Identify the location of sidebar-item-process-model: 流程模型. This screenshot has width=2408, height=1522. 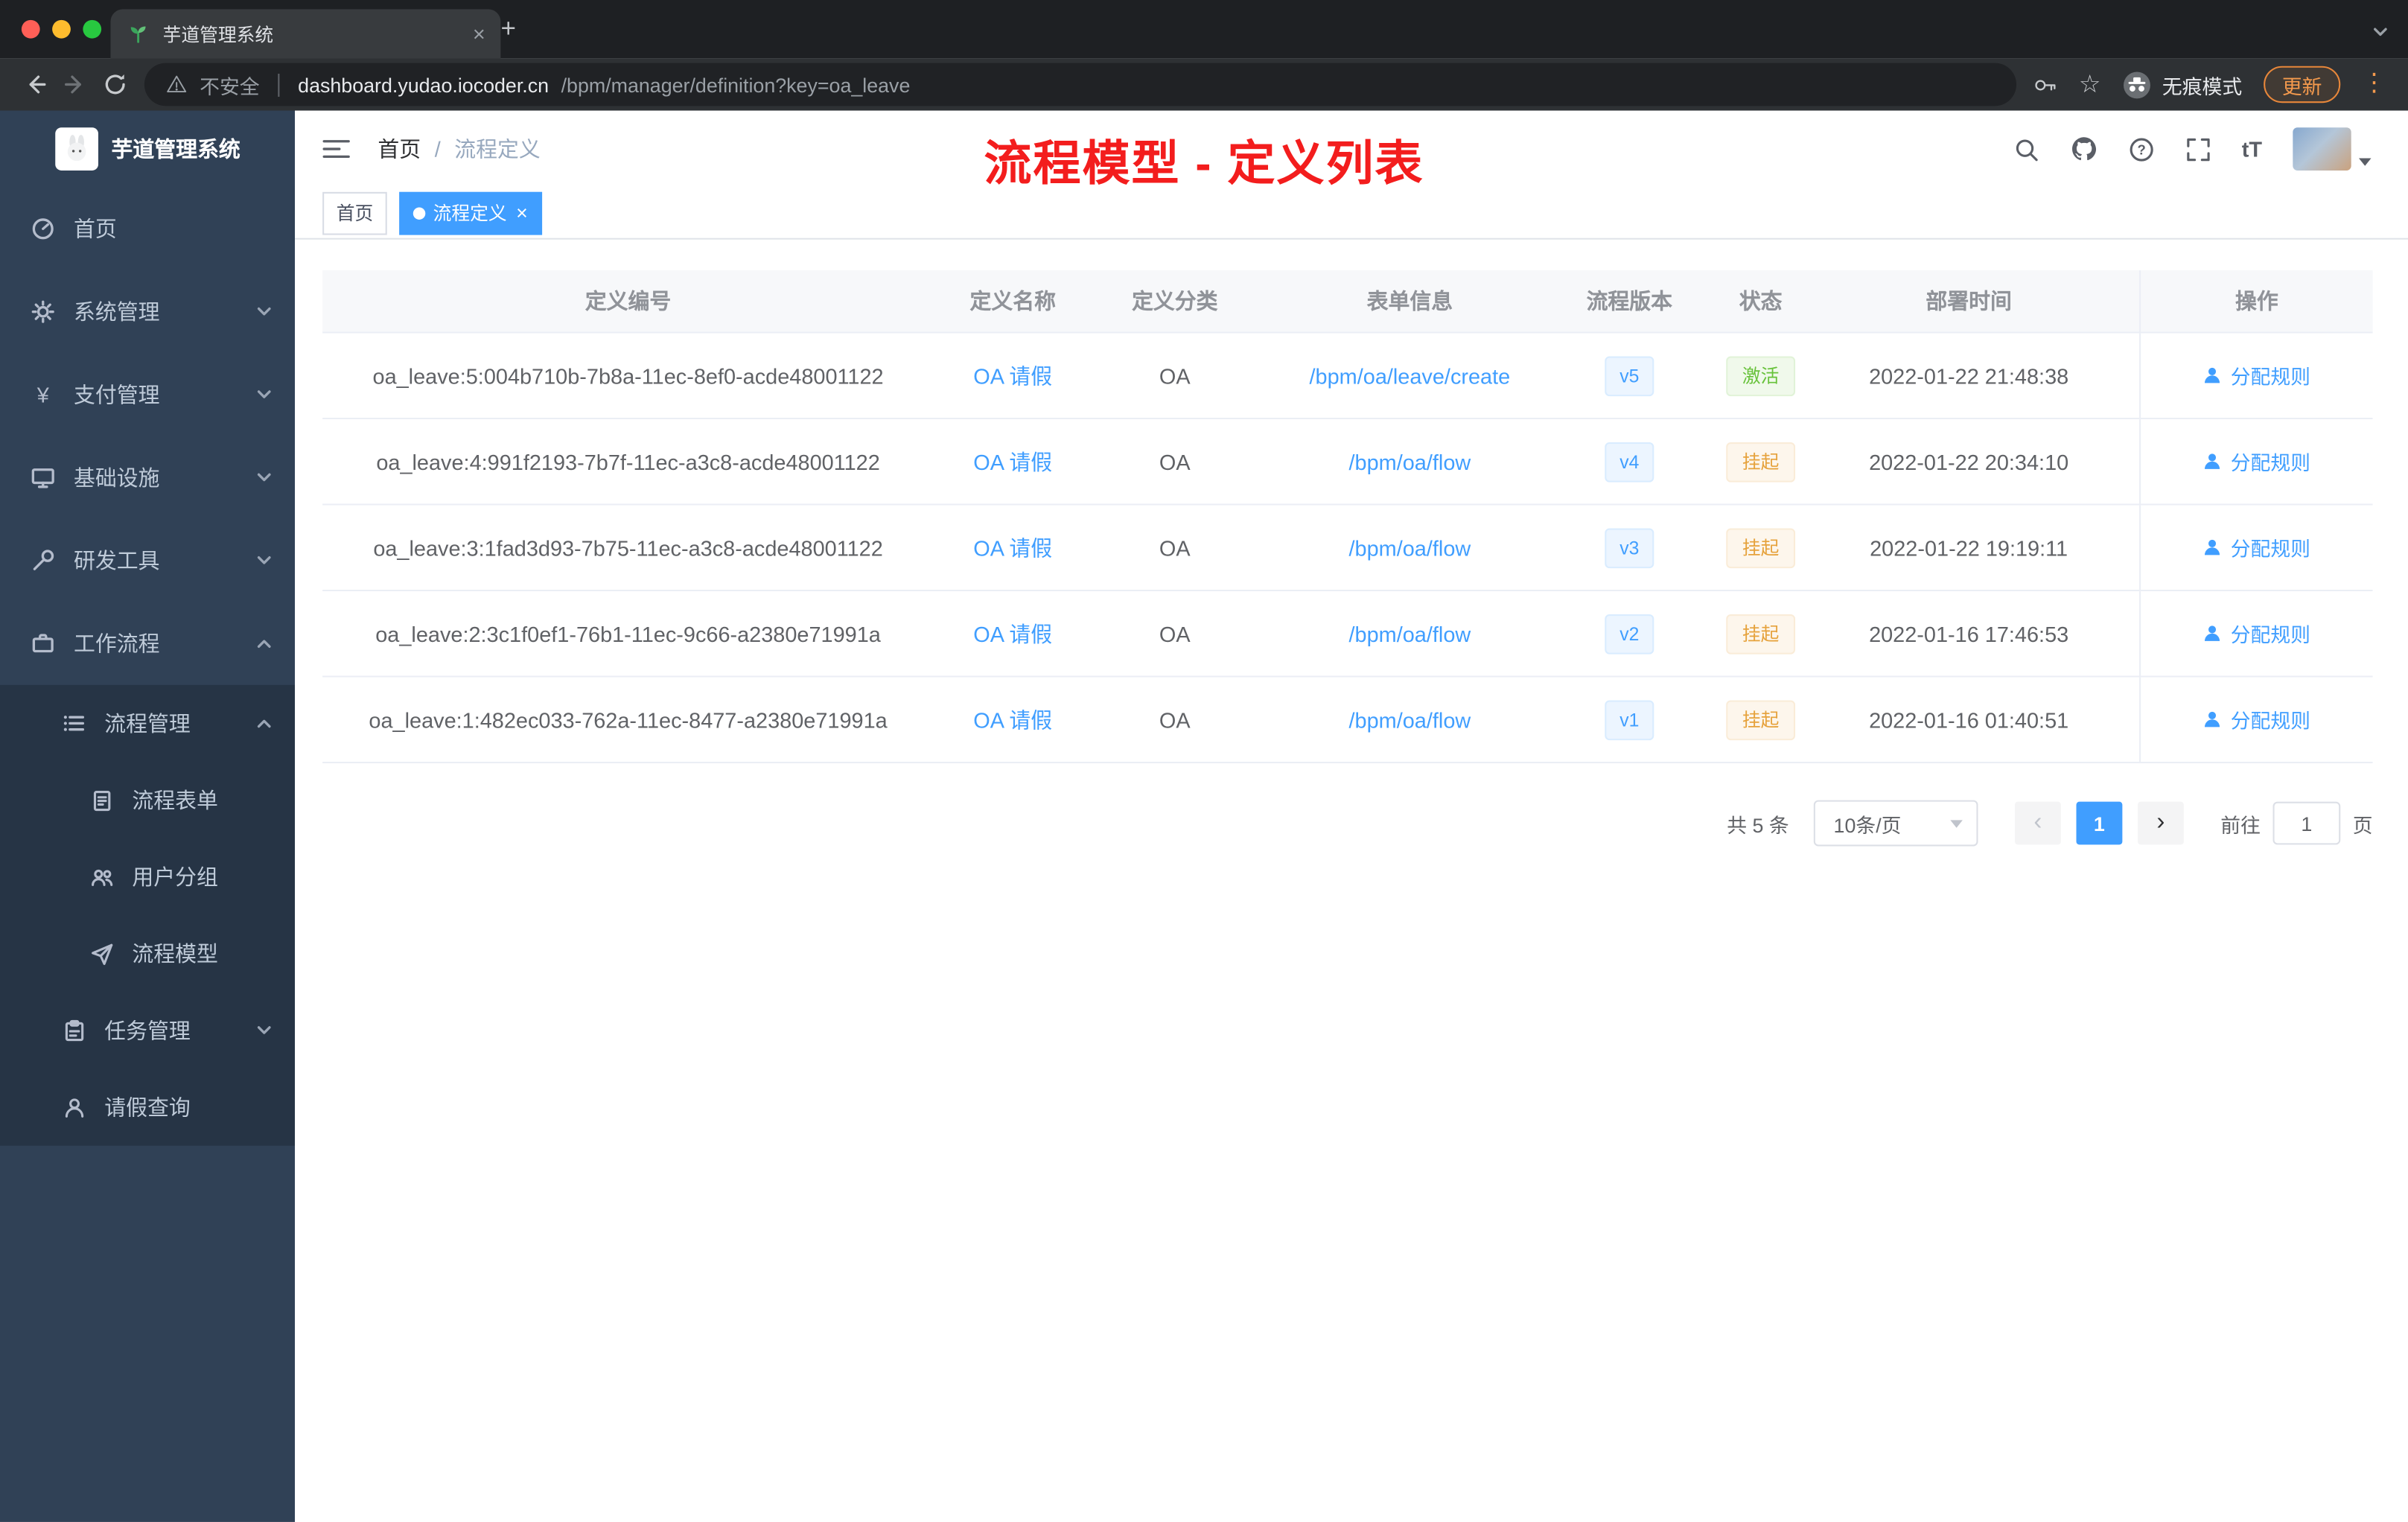
(147, 953).